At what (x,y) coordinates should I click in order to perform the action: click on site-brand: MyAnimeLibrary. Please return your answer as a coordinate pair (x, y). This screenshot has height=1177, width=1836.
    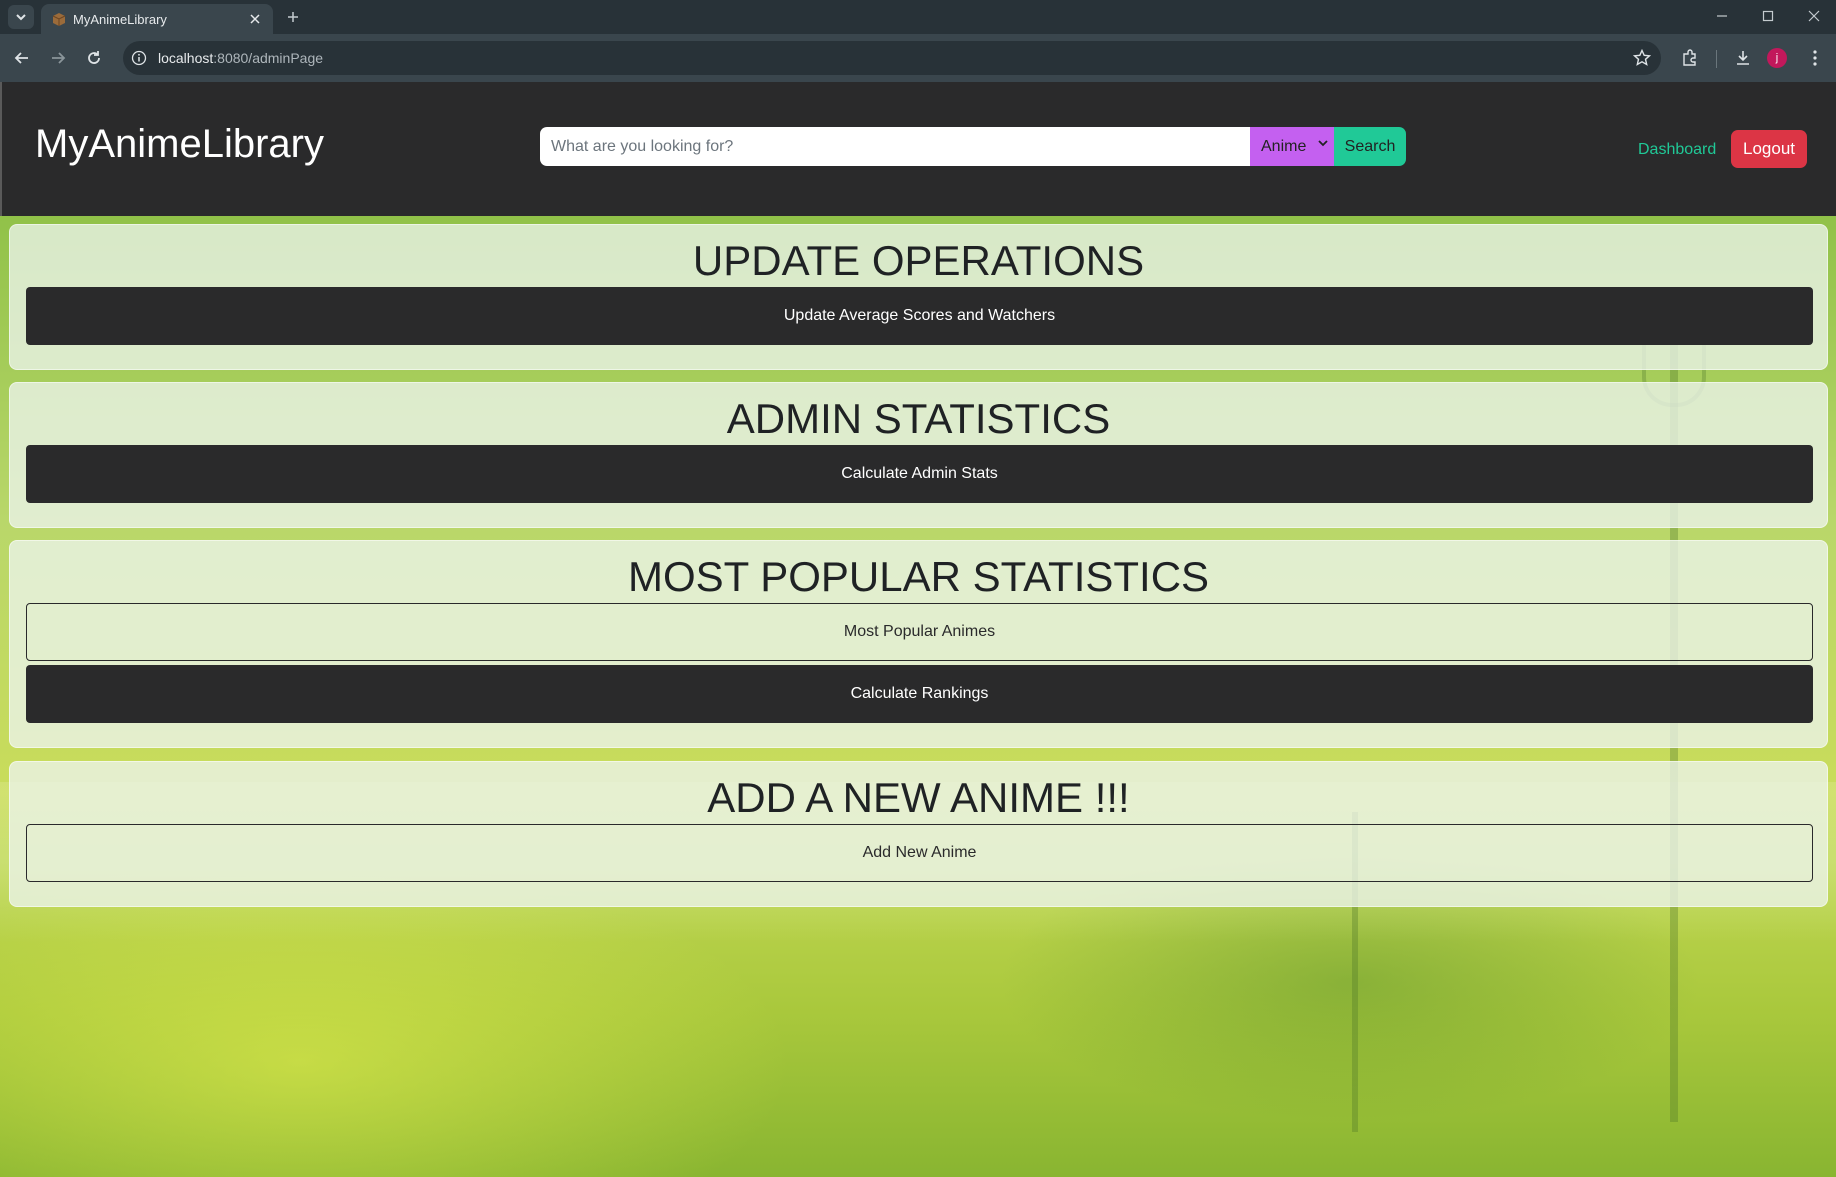
    Looking at the image, I should click on (179, 144).